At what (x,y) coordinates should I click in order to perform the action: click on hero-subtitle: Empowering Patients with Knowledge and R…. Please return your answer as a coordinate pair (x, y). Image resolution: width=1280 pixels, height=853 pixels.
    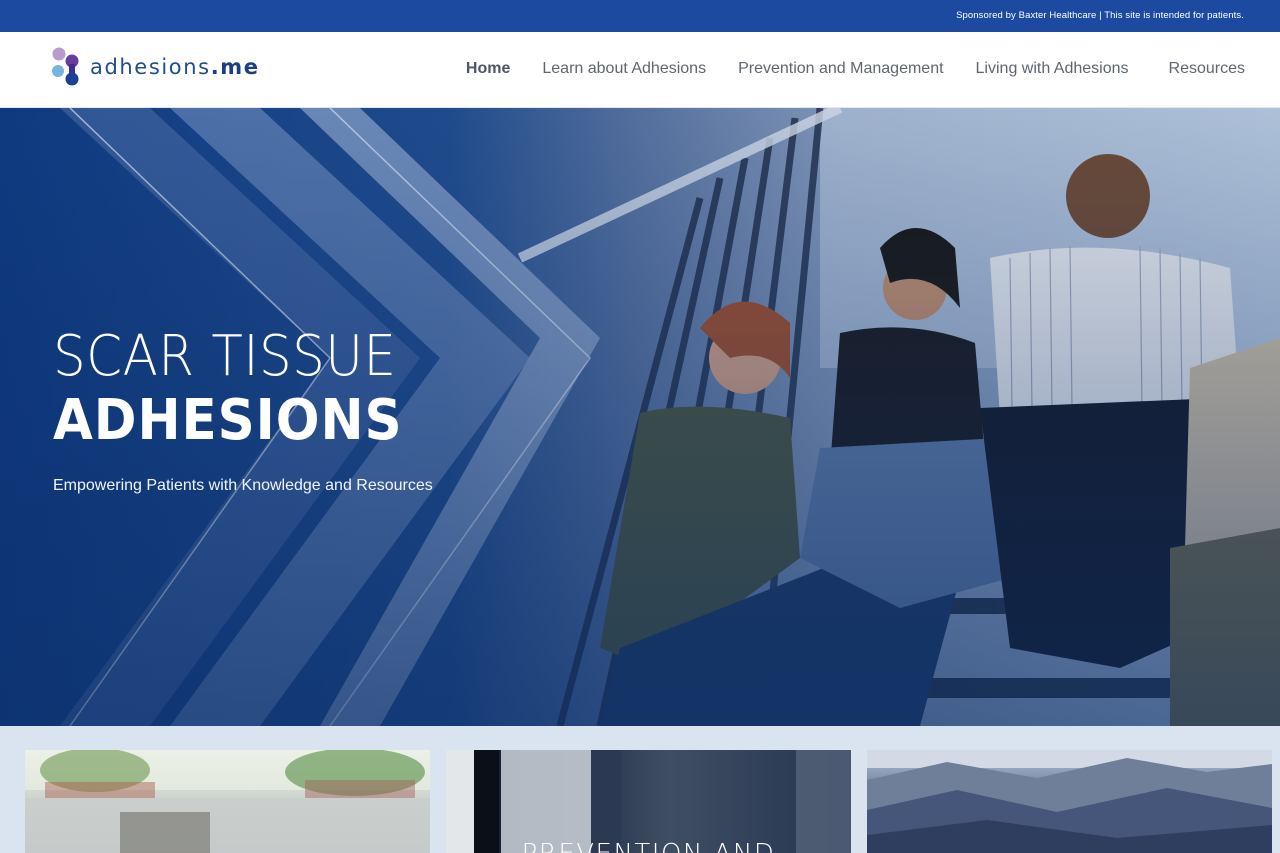
    Looking at the image, I should click on (243, 485).